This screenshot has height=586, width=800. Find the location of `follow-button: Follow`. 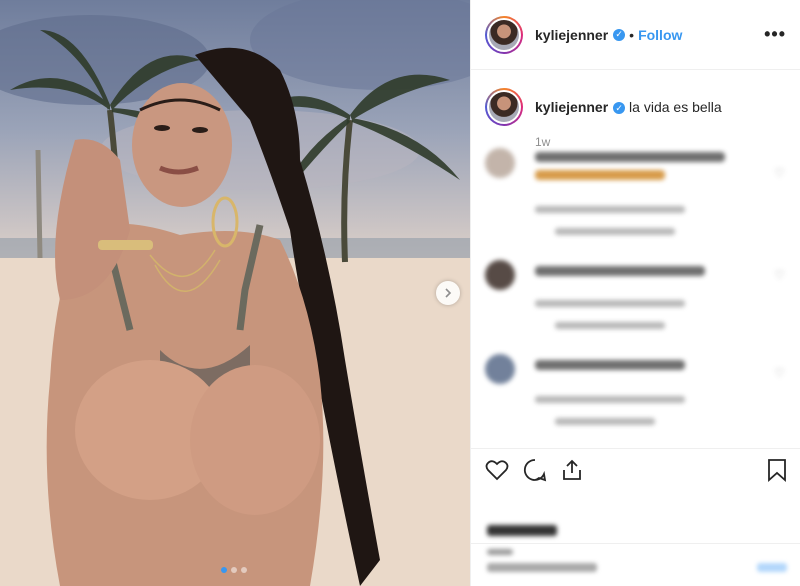

follow-button: Follow is located at coordinates (660, 35).